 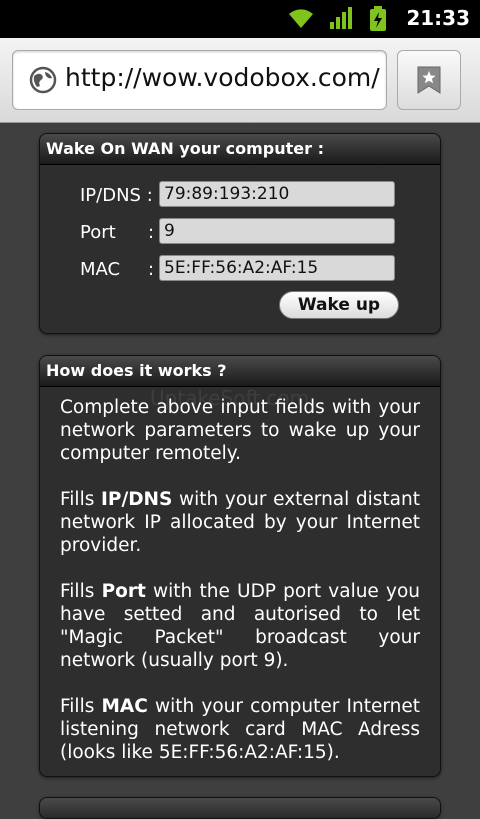 I want to click on bookmark-button, so click(x=429, y=80).